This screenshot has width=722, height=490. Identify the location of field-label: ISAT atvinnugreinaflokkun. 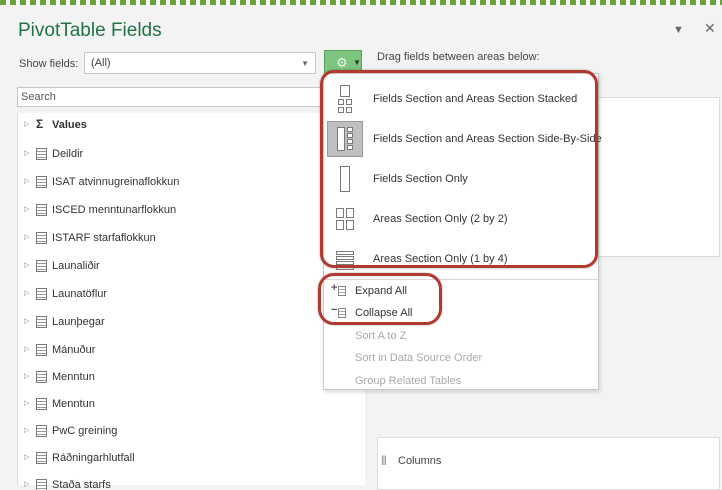
(116, 182).